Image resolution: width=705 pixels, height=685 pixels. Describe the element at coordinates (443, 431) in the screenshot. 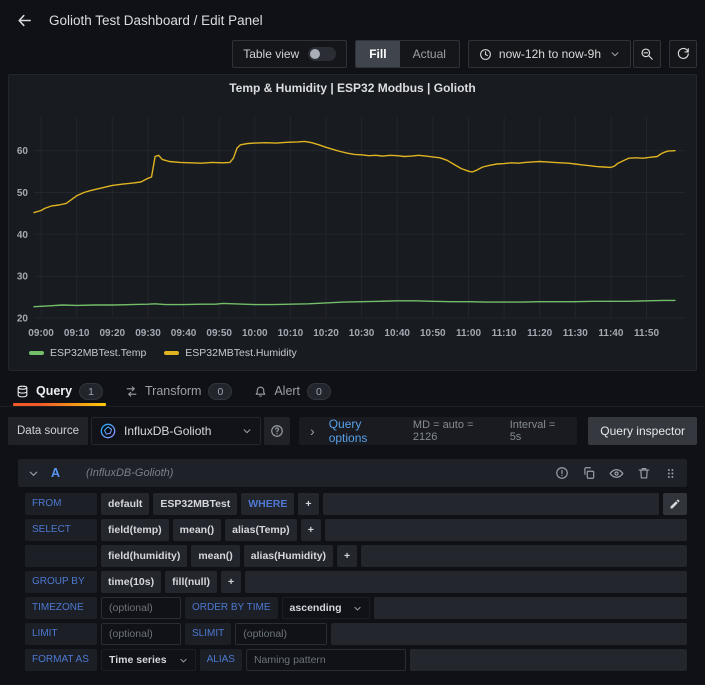

I see `max-data-points: MD = auto = 2126` at that location.